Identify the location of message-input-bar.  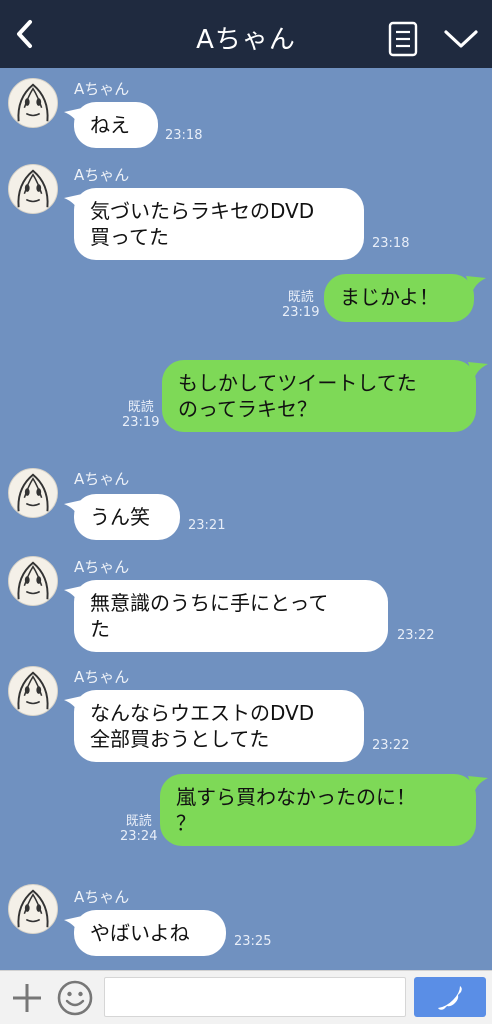
(246, 997).